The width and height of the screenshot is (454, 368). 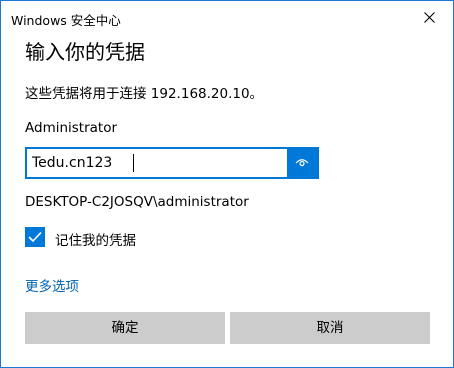 What do you see at coordinates (156, 163) in the screenshot?
I see `password-input` at bounding box center [156, 163].